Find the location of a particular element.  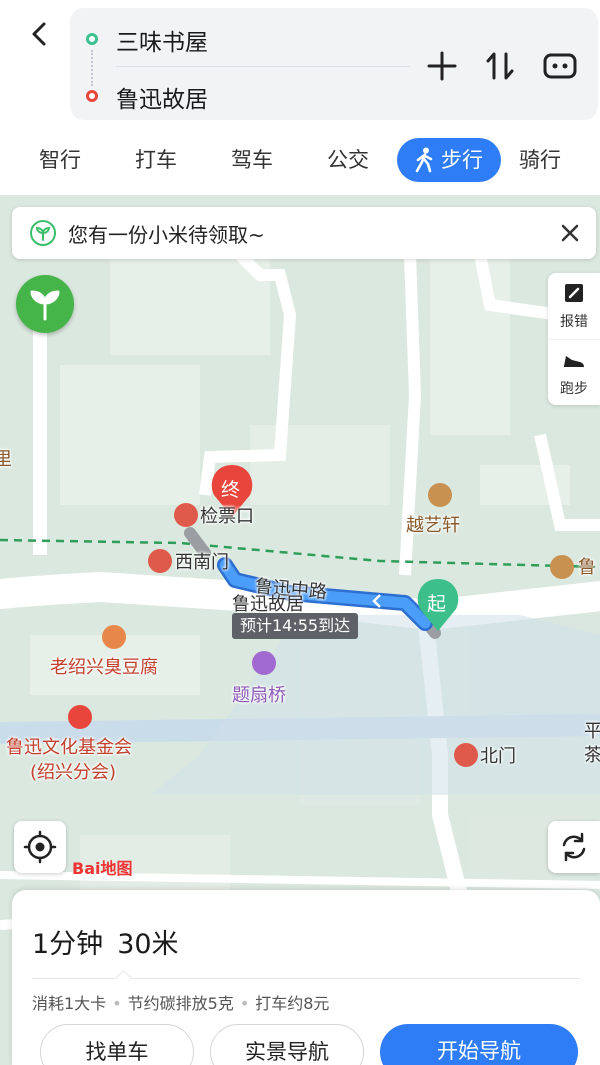

poi-yueyixuan: 越艺轩 is located at coordinates (433, 524).